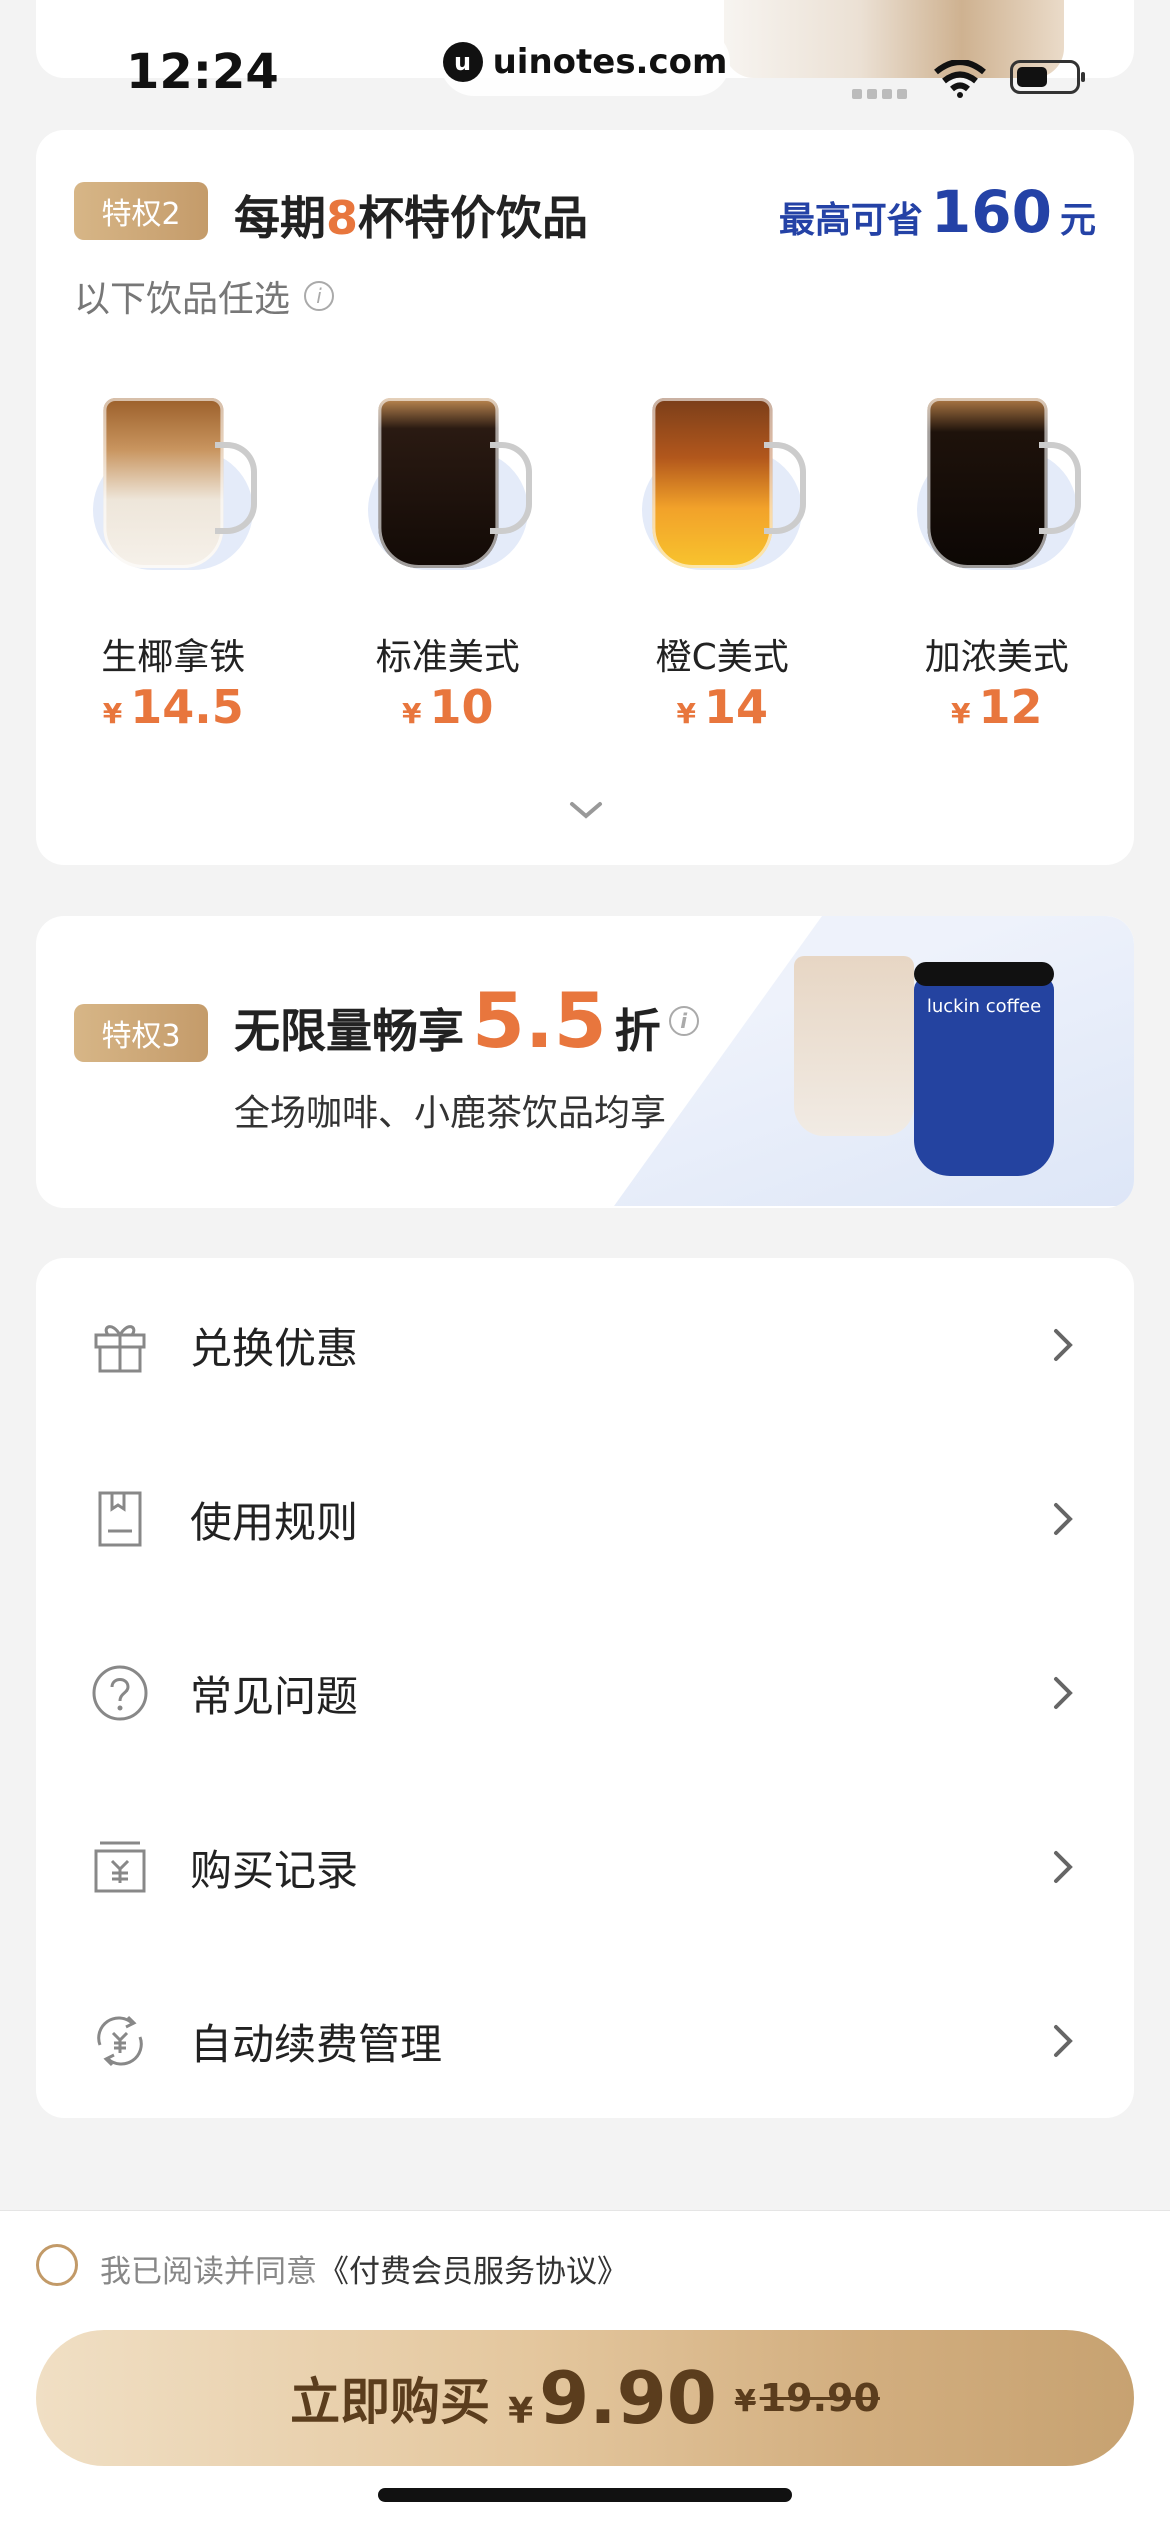 This screenshot has width=1170, height=2533. I want to click on rules-icon, so click(120, 1519).